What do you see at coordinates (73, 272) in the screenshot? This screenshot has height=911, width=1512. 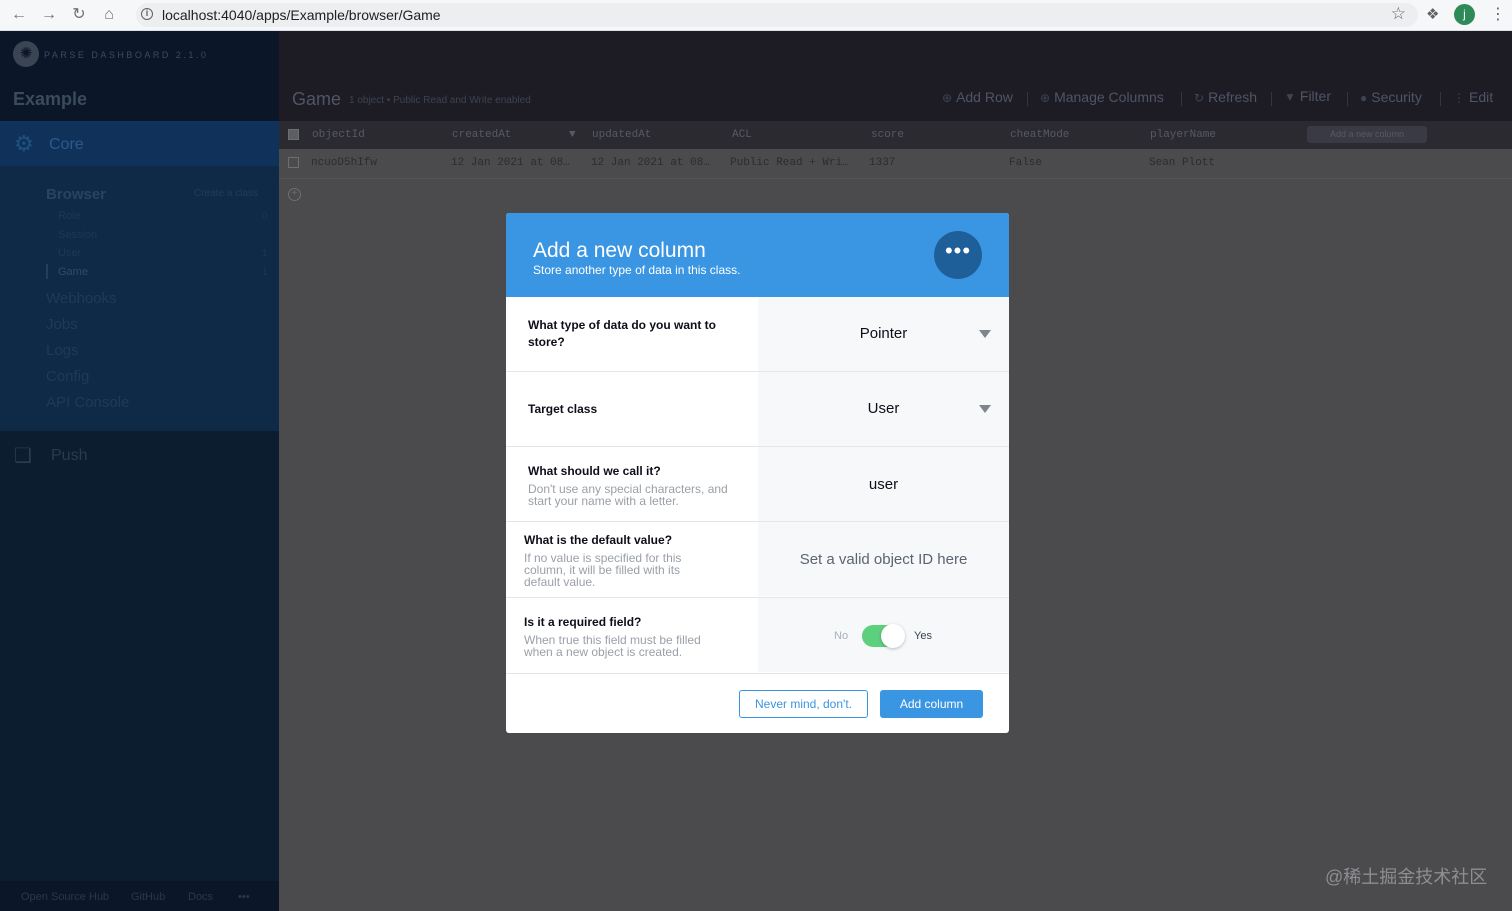 I see `class-item-game: Game` at bounding box center [73, 272].